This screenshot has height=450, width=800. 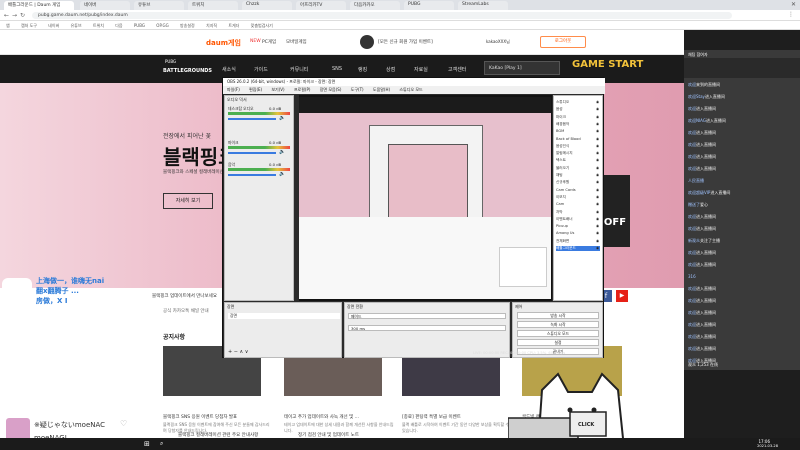 I want to click on chat-username: 欢迎NIAG, so click(x=697, y=120).